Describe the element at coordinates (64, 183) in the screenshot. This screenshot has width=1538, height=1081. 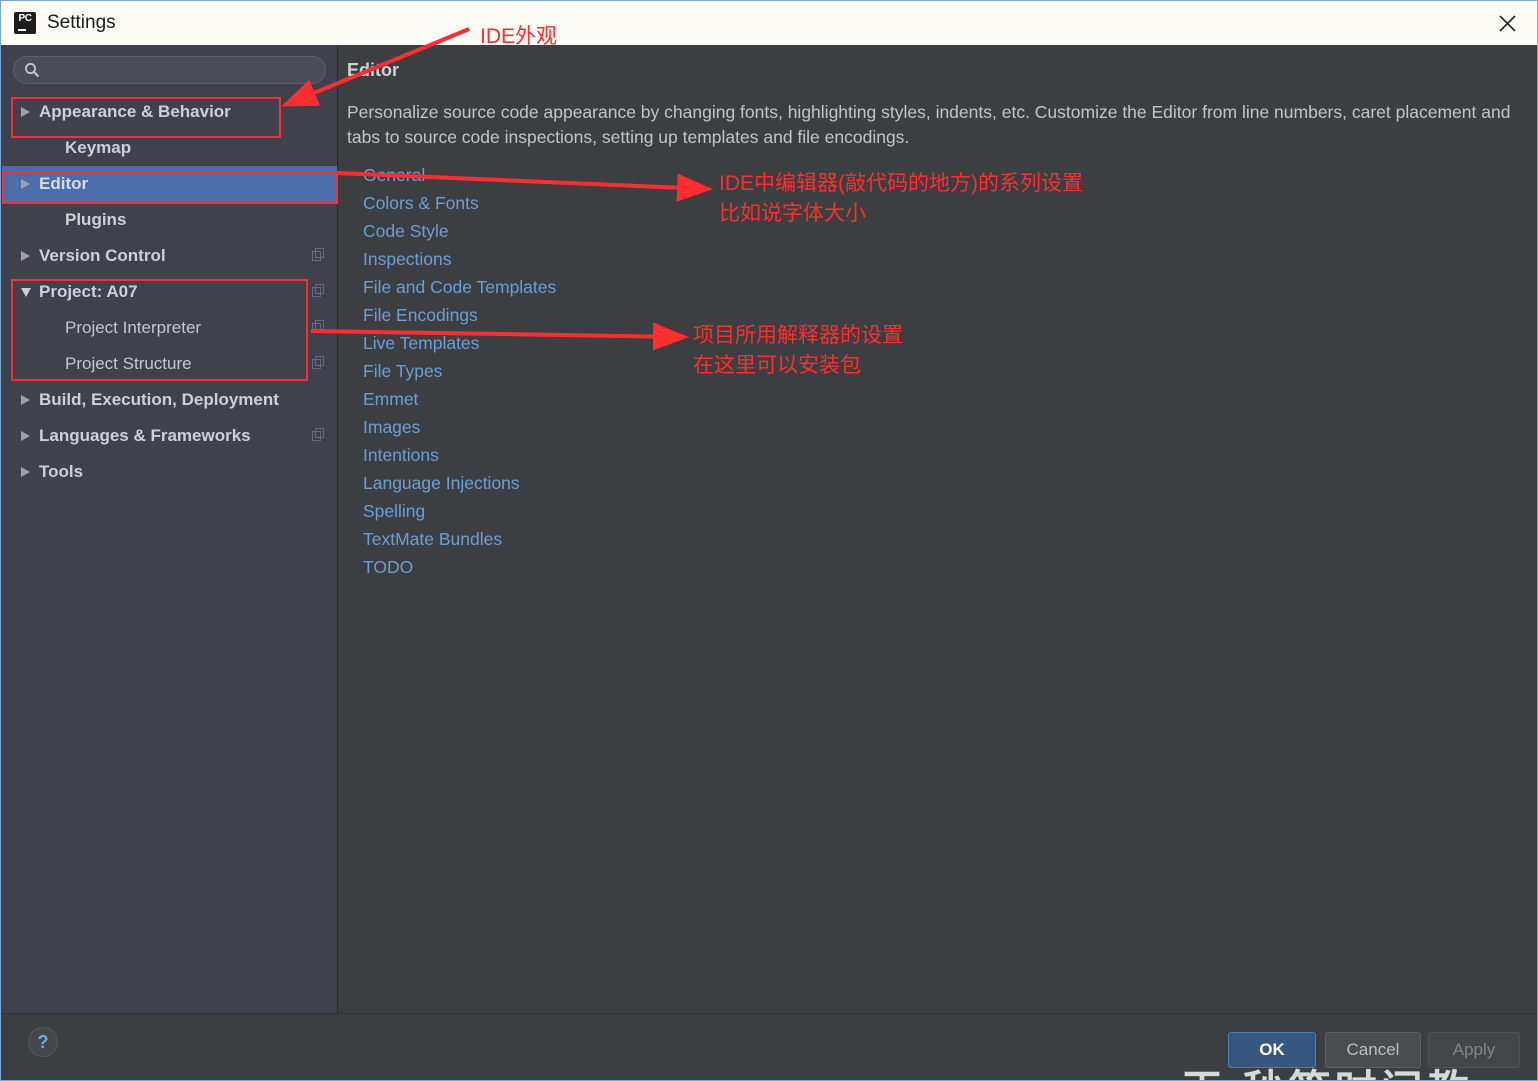
I see `sidebar-item-label: Editor` at that location.